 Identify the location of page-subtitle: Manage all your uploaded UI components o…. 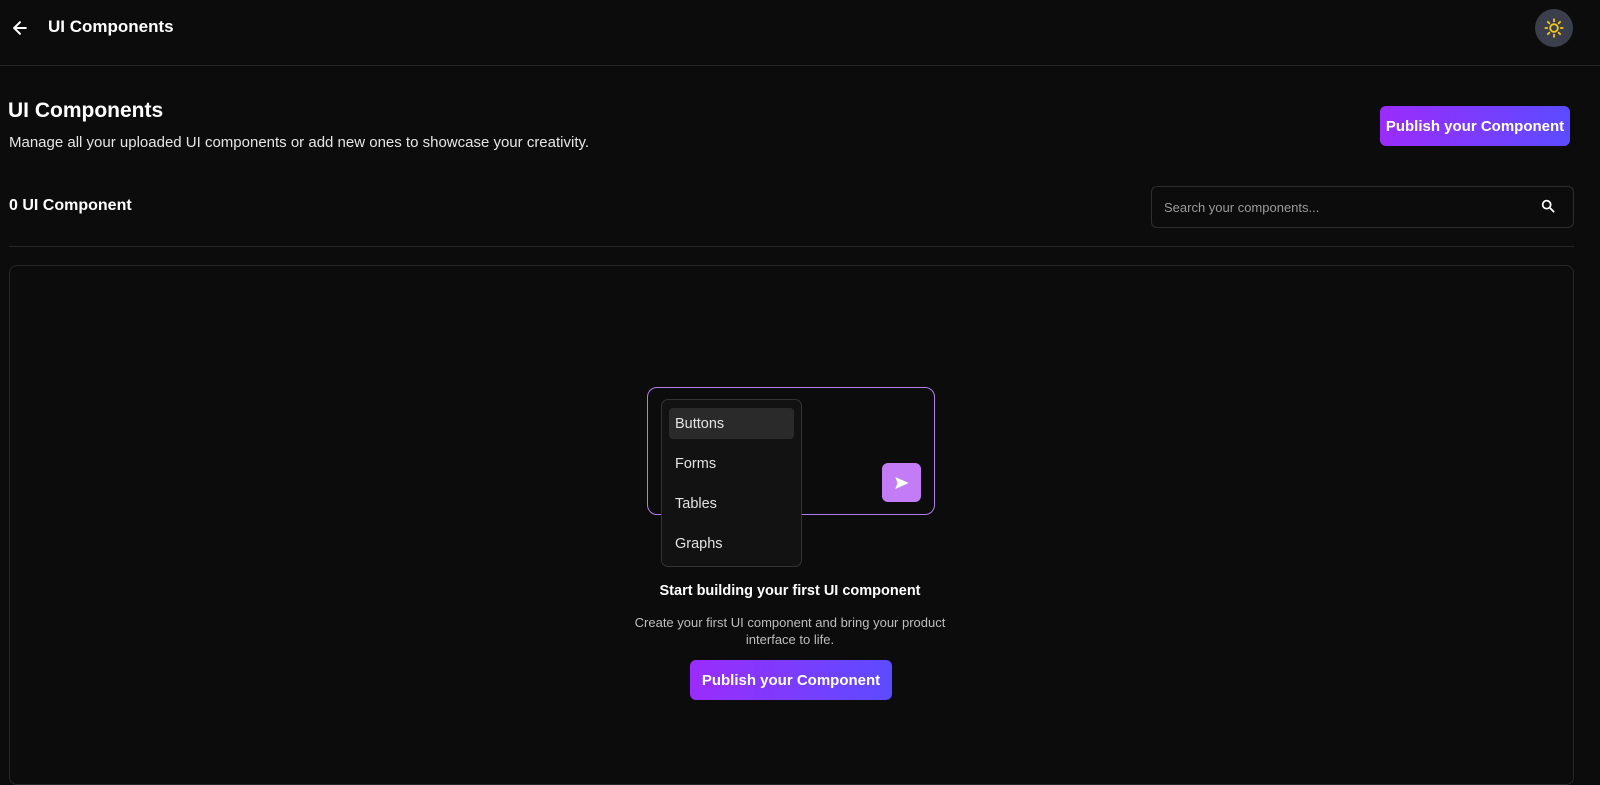
(299, 142).